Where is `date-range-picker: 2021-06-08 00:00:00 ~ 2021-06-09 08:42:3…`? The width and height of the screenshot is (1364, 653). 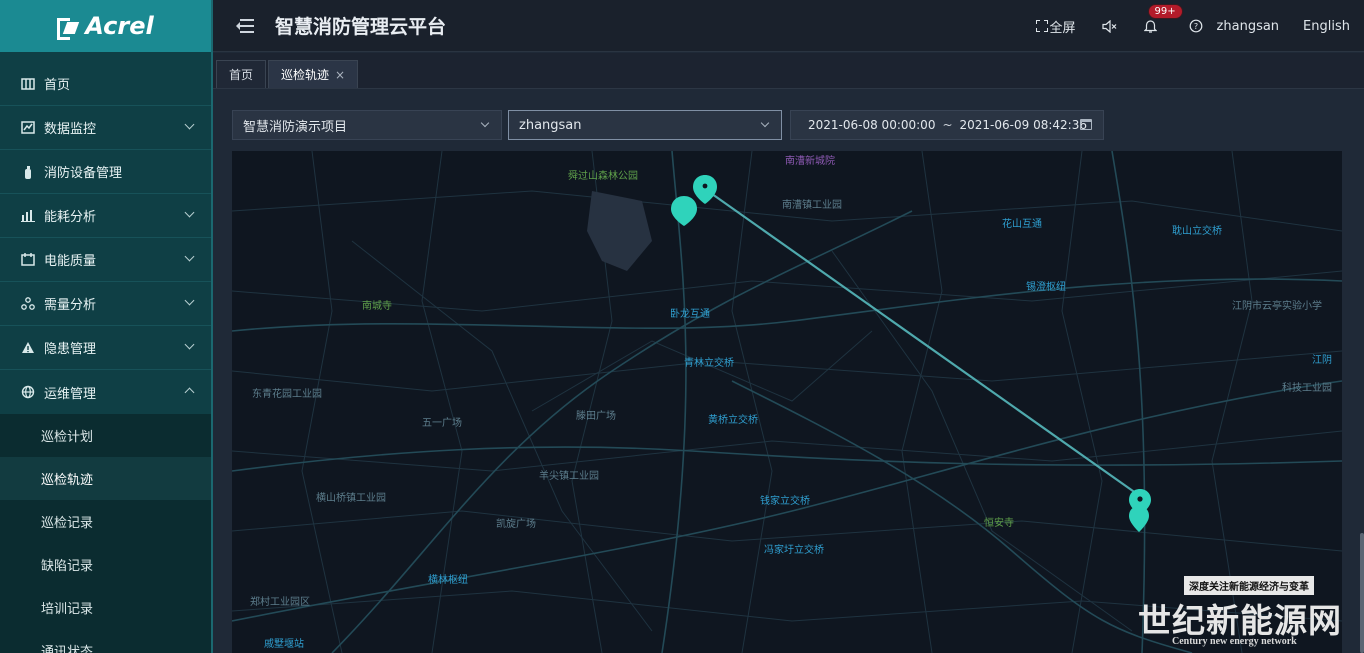
date-range-picker: 2021-06-08 00:00:00 ~ 2021-06-09 08:42:3… is located at coordinates (947, 125).